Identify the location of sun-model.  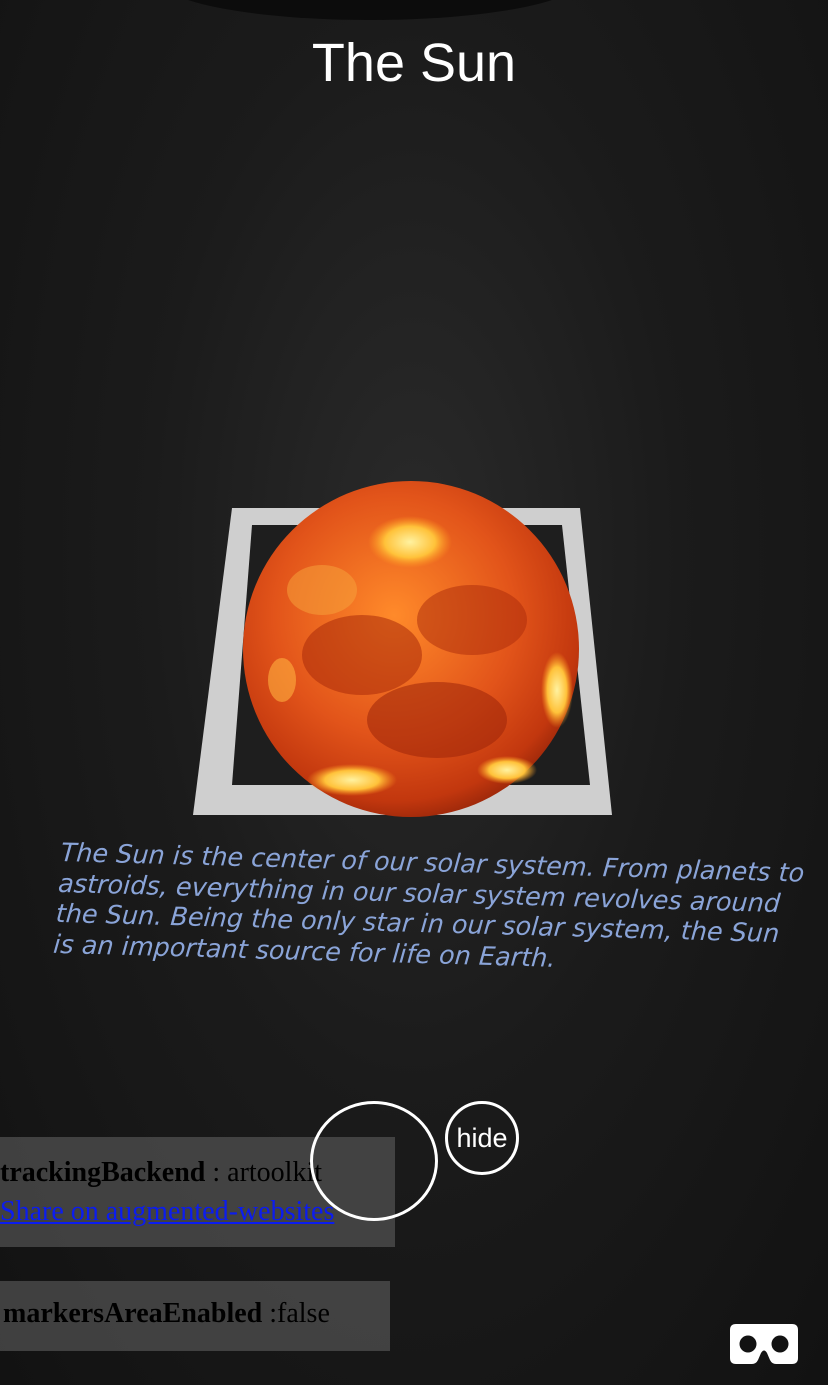
(411, 649).